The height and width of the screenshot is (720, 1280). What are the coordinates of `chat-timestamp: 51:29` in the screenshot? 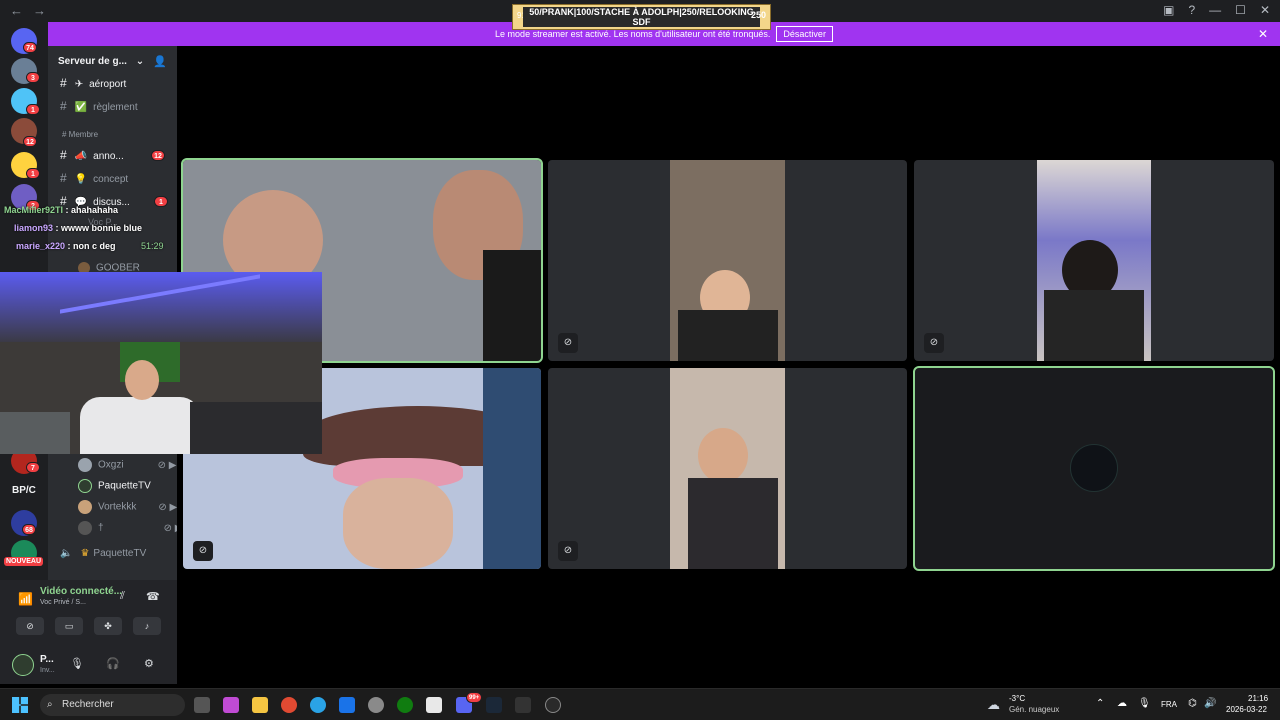 It's located at (152, 246).